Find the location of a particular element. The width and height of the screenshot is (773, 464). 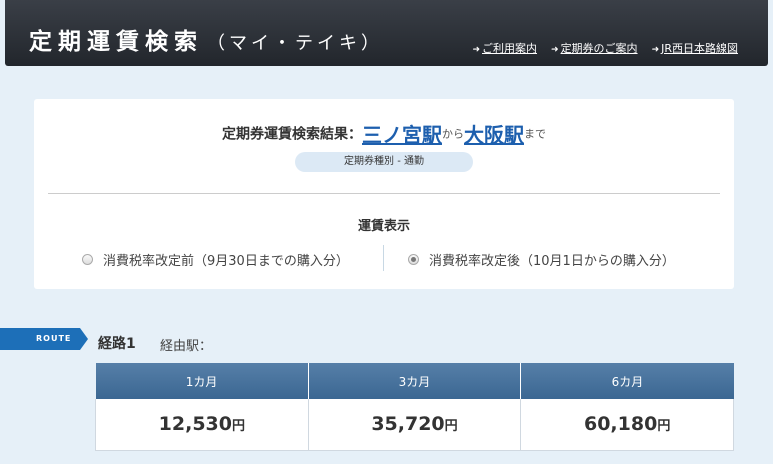

col-3-month: 3カ月 is located at coordinates (415, 381).